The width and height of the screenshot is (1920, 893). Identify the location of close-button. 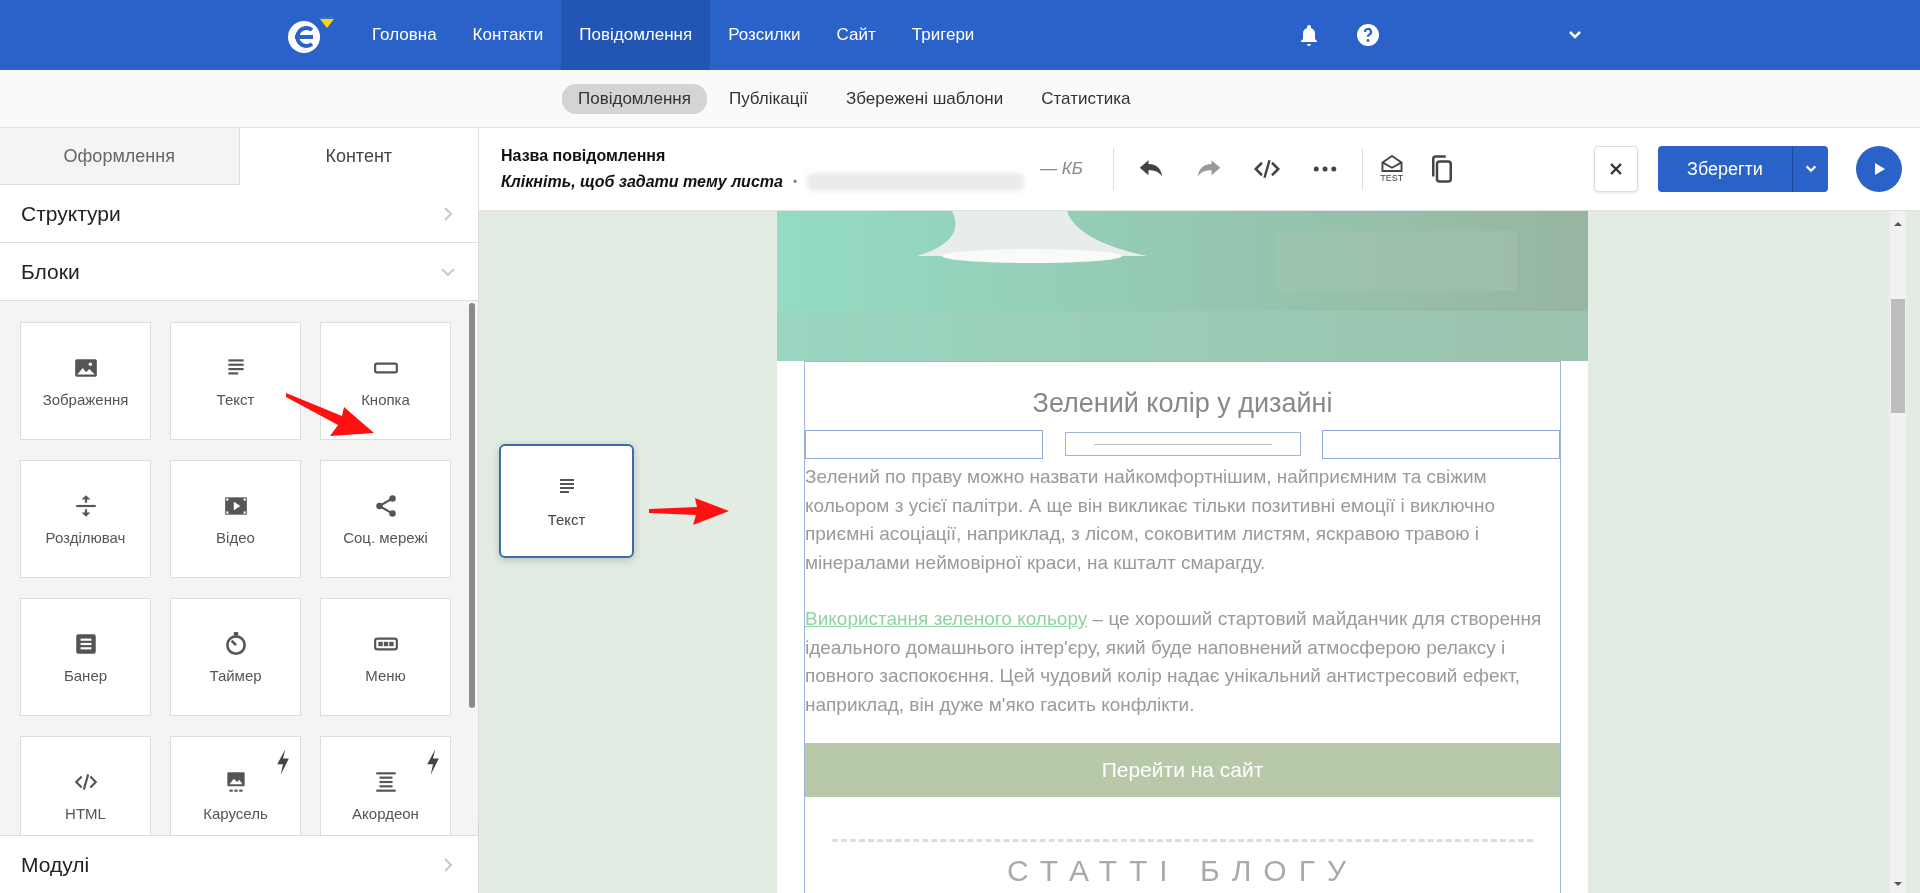
(1616, 169).